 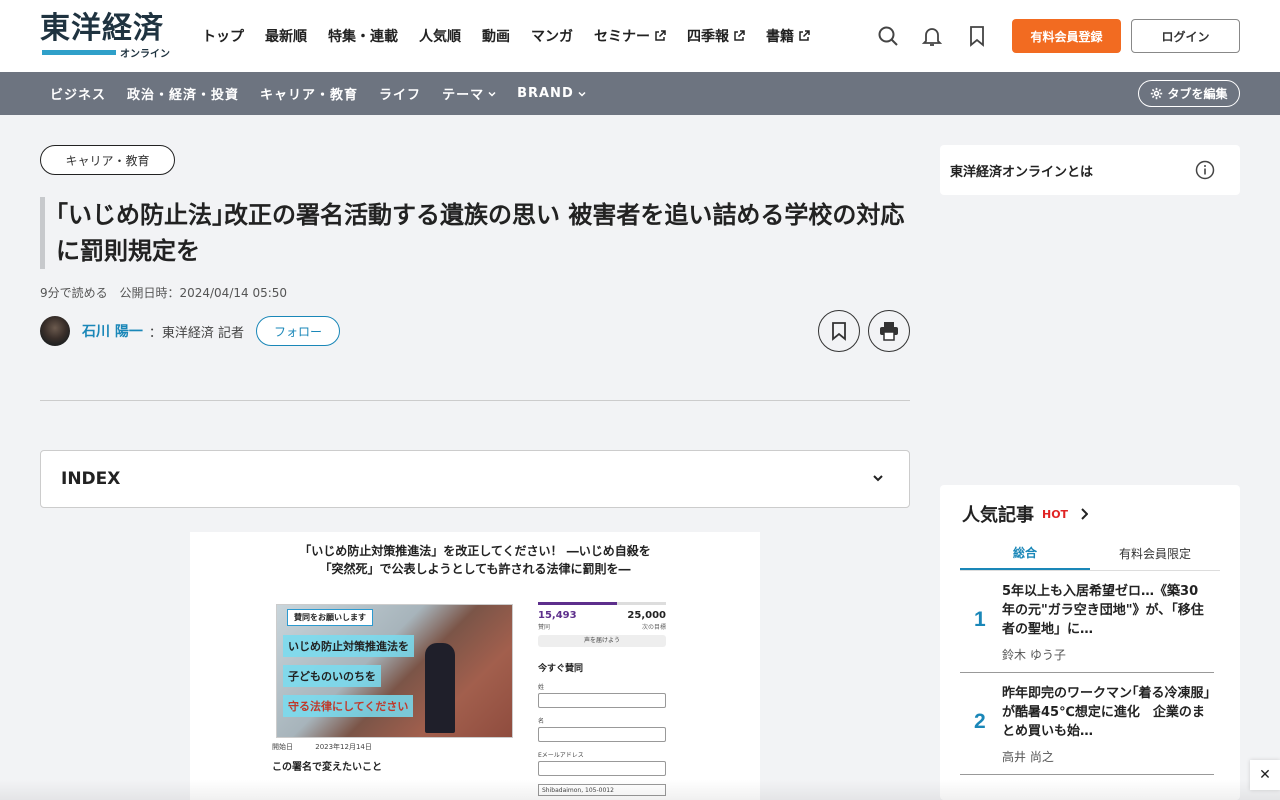 What do you see at coordinates (708, 37) in the screenshot?
I see `nav-item-label: 四季報` at bounding box center [708, 37].